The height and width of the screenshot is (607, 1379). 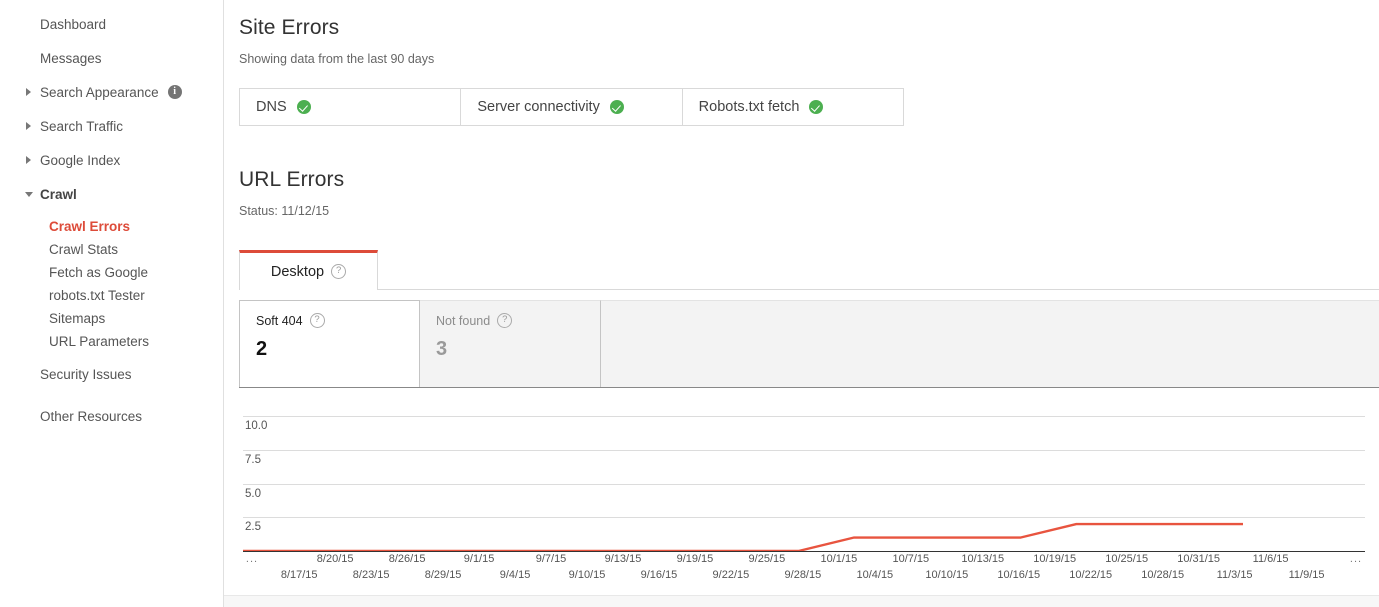 I want to click on sidebar-item-fetch-as-google: Fetch as Google, so click(x=111, y=272).